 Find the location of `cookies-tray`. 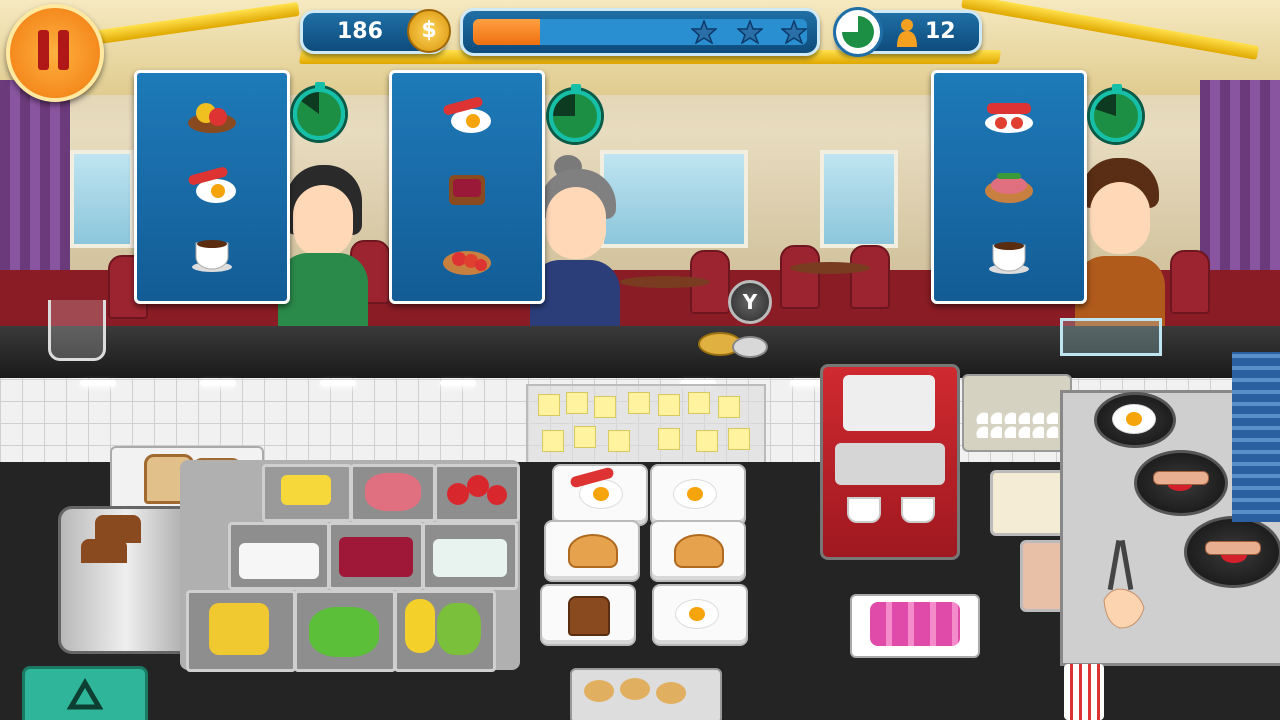

cookies-tray is located at coordinates (646, 694).